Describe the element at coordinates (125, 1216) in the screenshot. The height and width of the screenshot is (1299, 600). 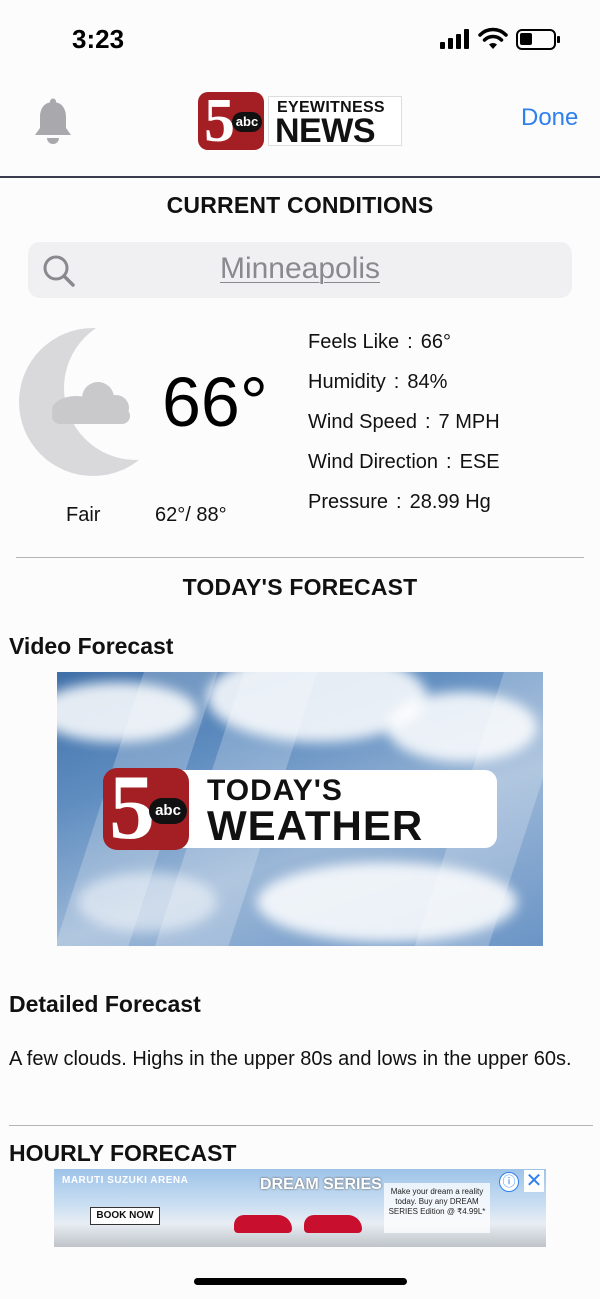
I see `ad-book-now-button: BOOK NOW` at that location.